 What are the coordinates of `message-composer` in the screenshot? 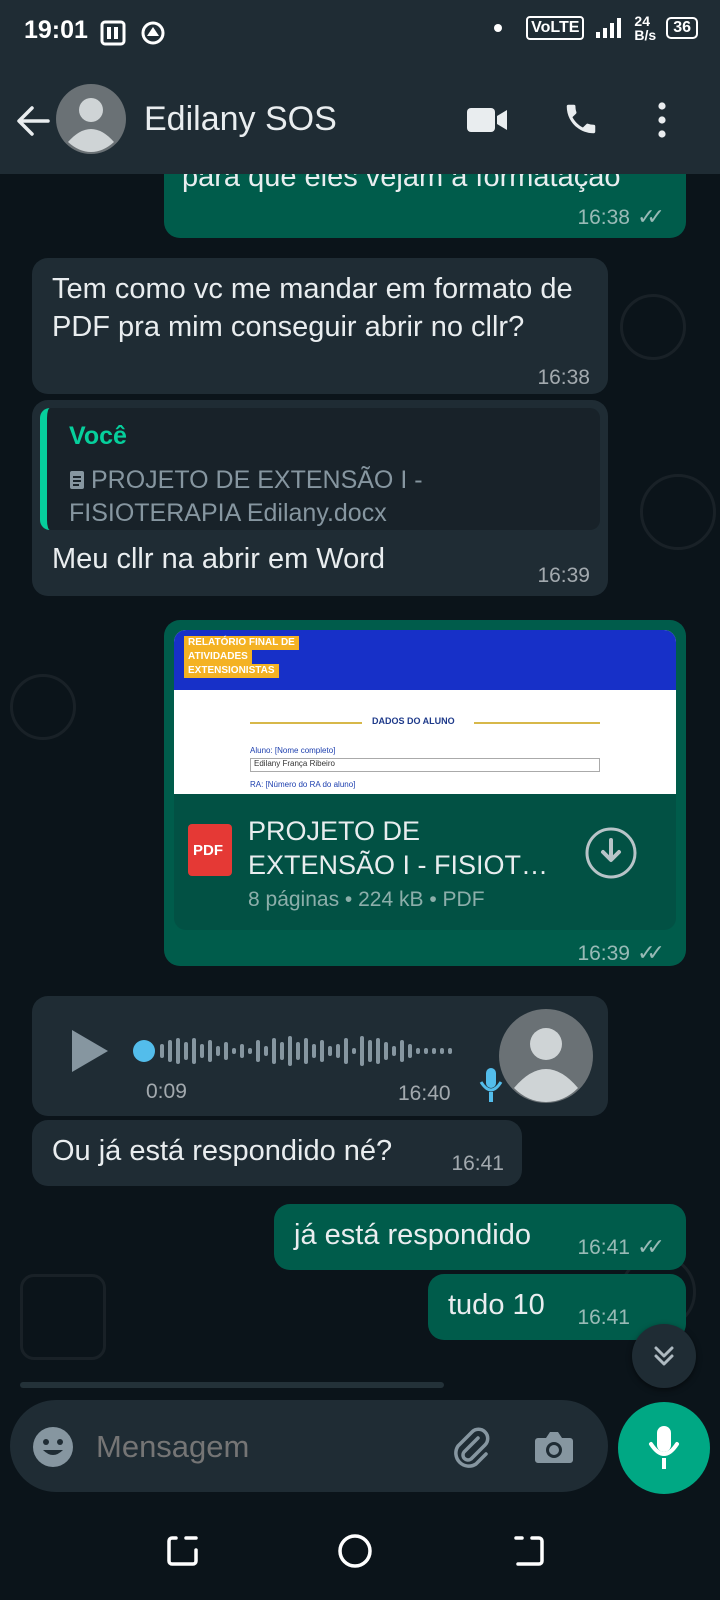 It's located at (309, 1446).